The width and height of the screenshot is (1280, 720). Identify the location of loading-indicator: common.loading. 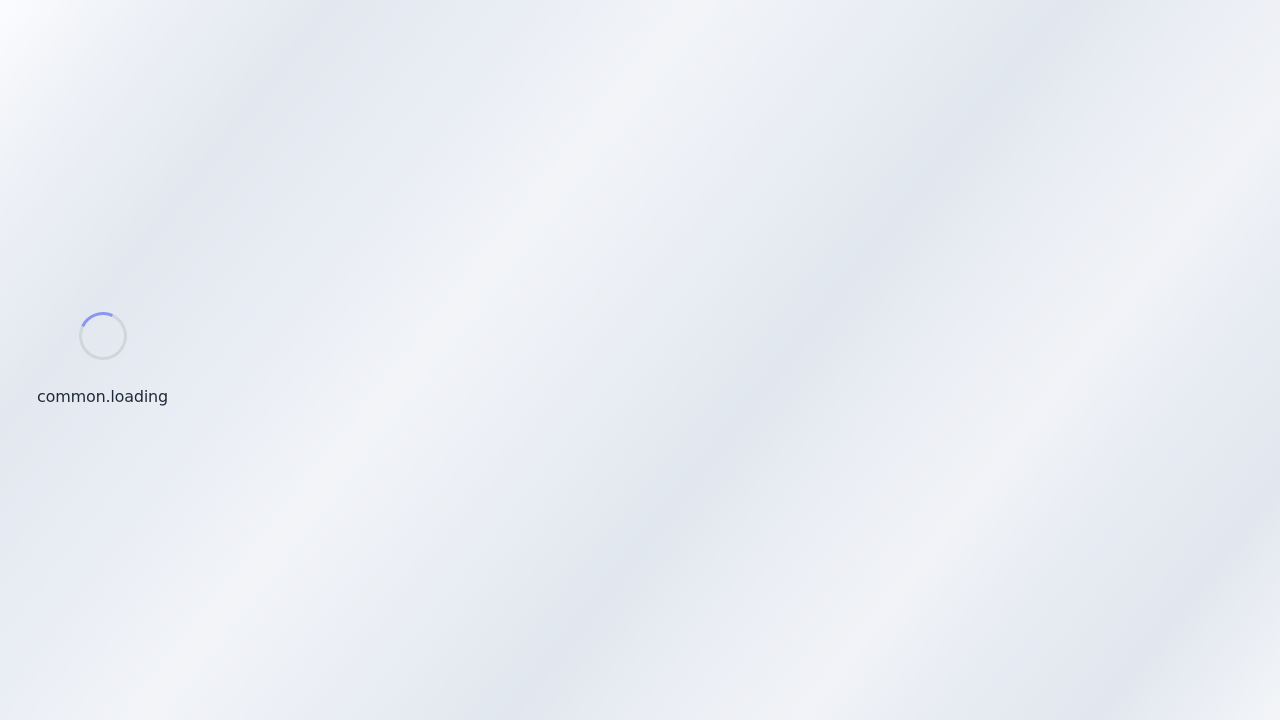
(102, 356).